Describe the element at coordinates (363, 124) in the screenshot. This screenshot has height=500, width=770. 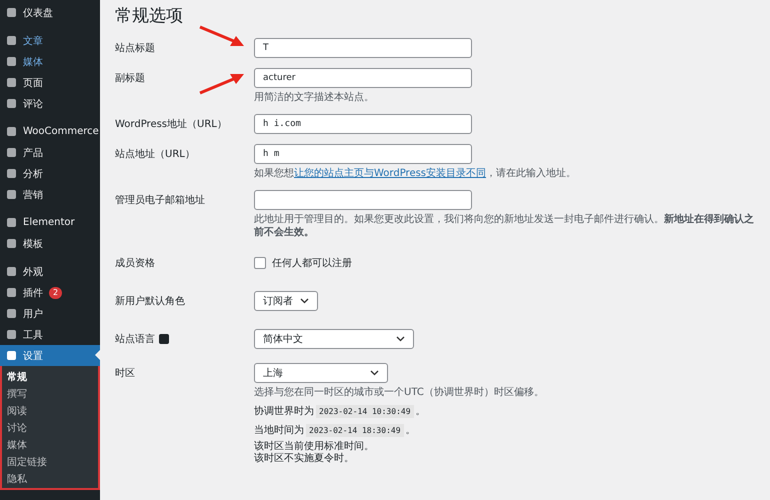
I see `text-field: h i.com` at that location.